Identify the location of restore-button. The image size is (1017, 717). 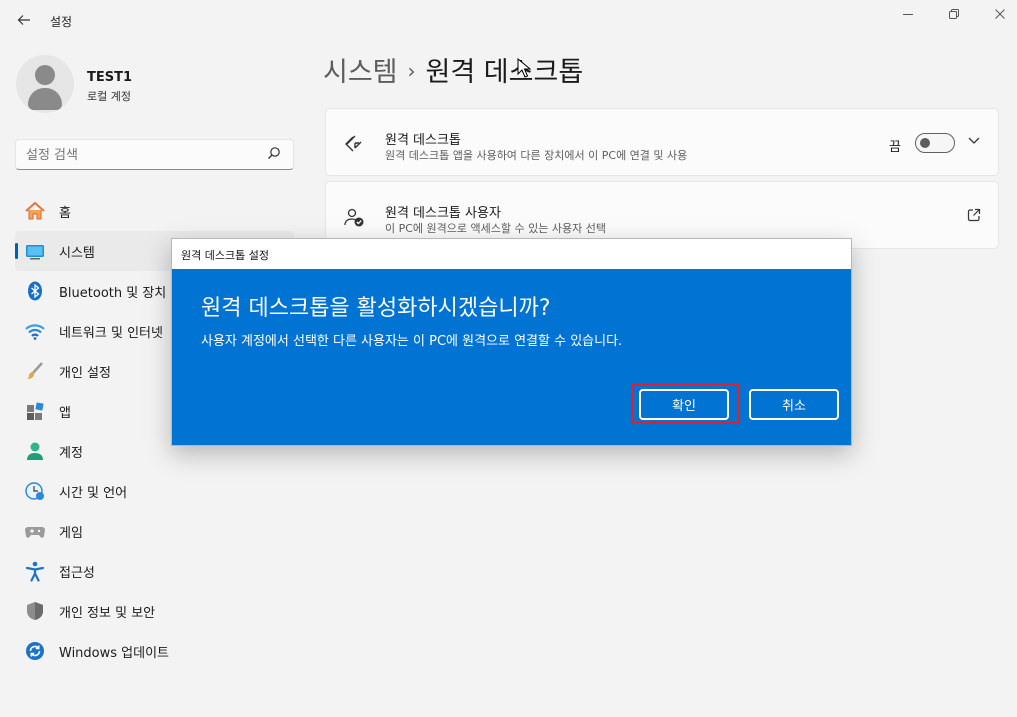
(954, 14).